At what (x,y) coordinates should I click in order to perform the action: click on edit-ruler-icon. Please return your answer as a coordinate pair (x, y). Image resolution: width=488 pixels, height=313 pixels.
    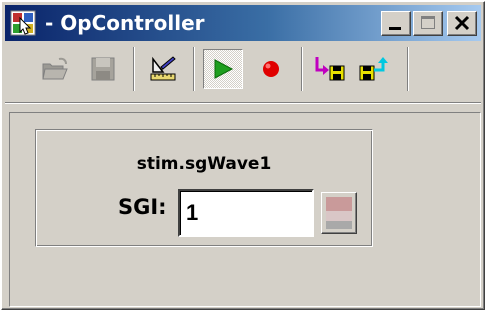
    Looking at the image, I should click on (163, 68).